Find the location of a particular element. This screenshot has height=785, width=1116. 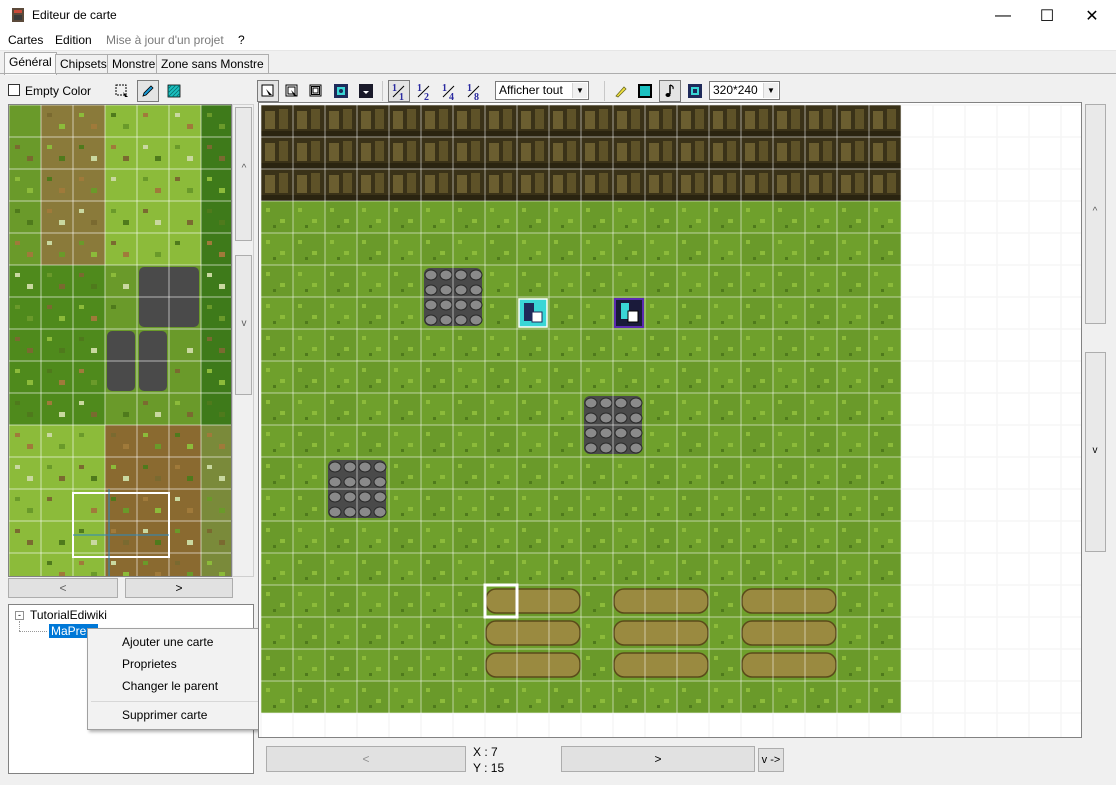

chipset-scroll-down: v is located at coordinates (244, 323).